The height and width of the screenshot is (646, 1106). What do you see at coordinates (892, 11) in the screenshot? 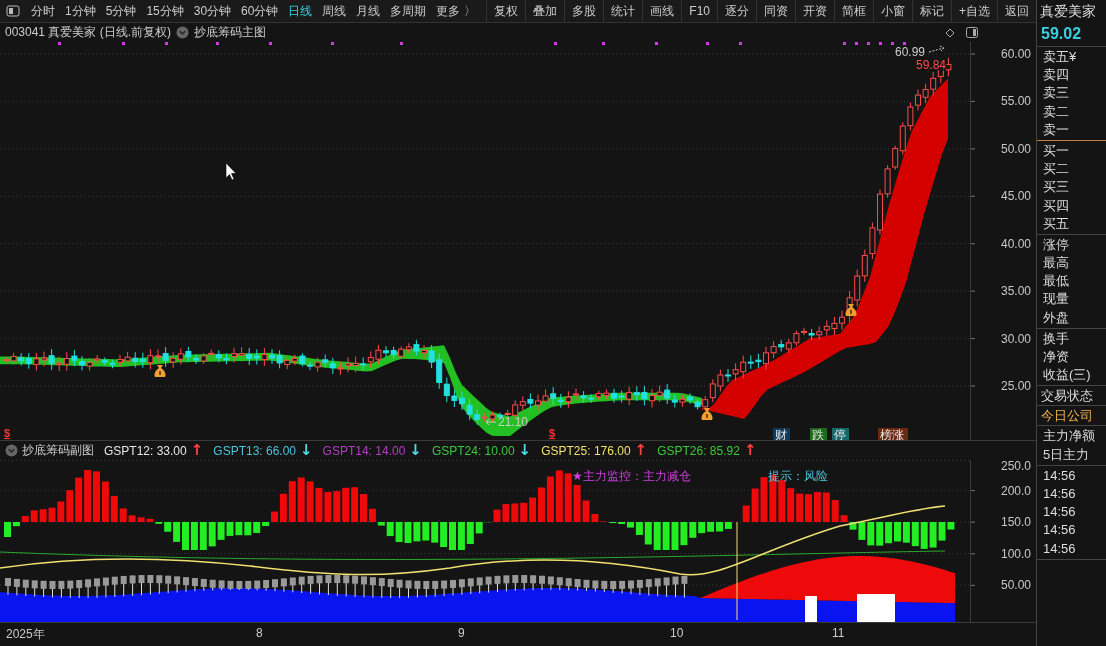
I see `toolbar-button: 小窗` at bounding box center [892, 11].